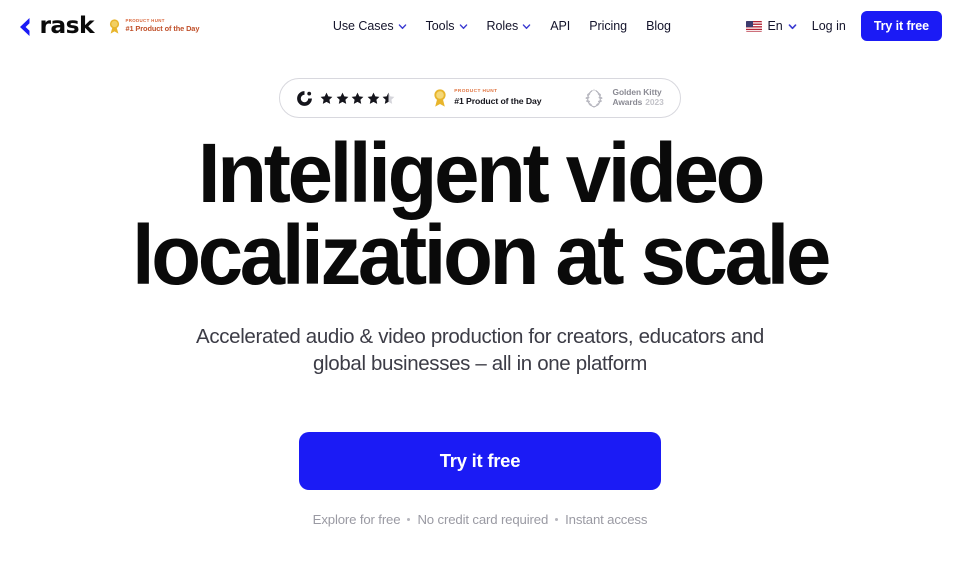 This screenshot has height=571, width=960. What do you see at coordinates (304, 98) in the screenshot?
I see `g2-logo-icon` at bounding box center [304, 98].